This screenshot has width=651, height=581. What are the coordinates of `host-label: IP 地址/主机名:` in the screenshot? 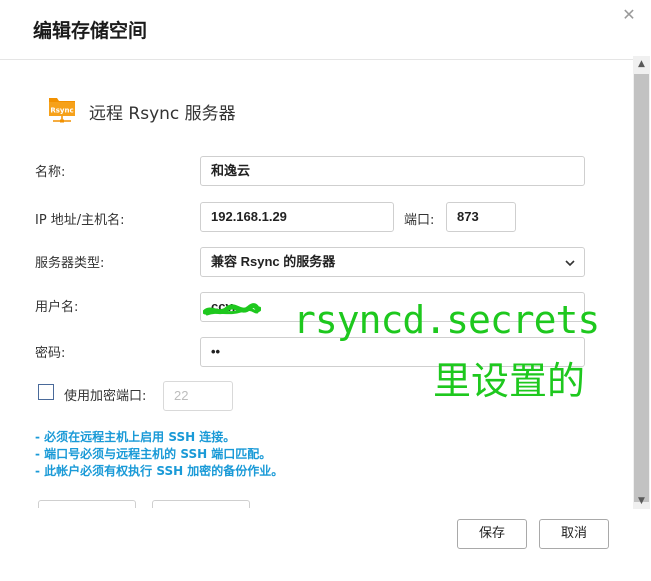 It's located at (80, 220).